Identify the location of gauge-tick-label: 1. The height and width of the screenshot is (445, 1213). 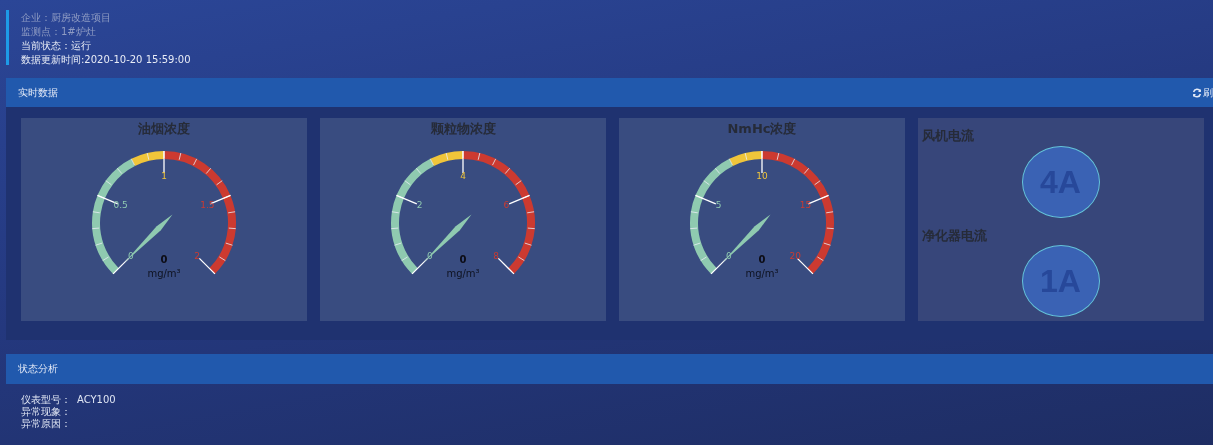
(164, 176).